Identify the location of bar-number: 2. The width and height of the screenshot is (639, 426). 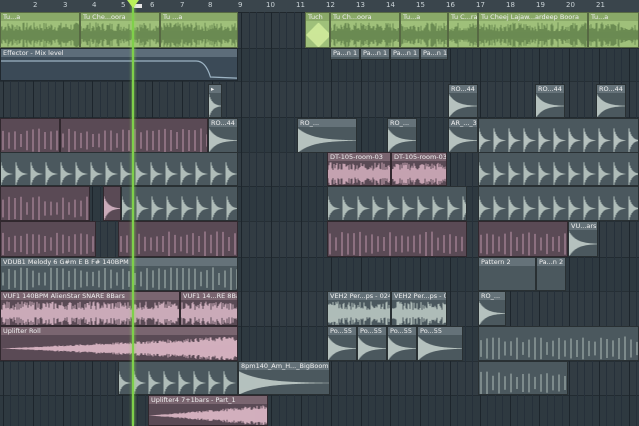
(35, 5).